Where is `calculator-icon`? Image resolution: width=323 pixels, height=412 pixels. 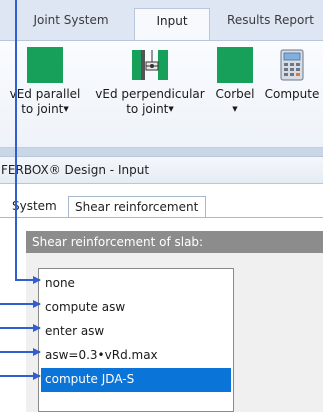
calculator-icon is located at coordinates (292, 65).